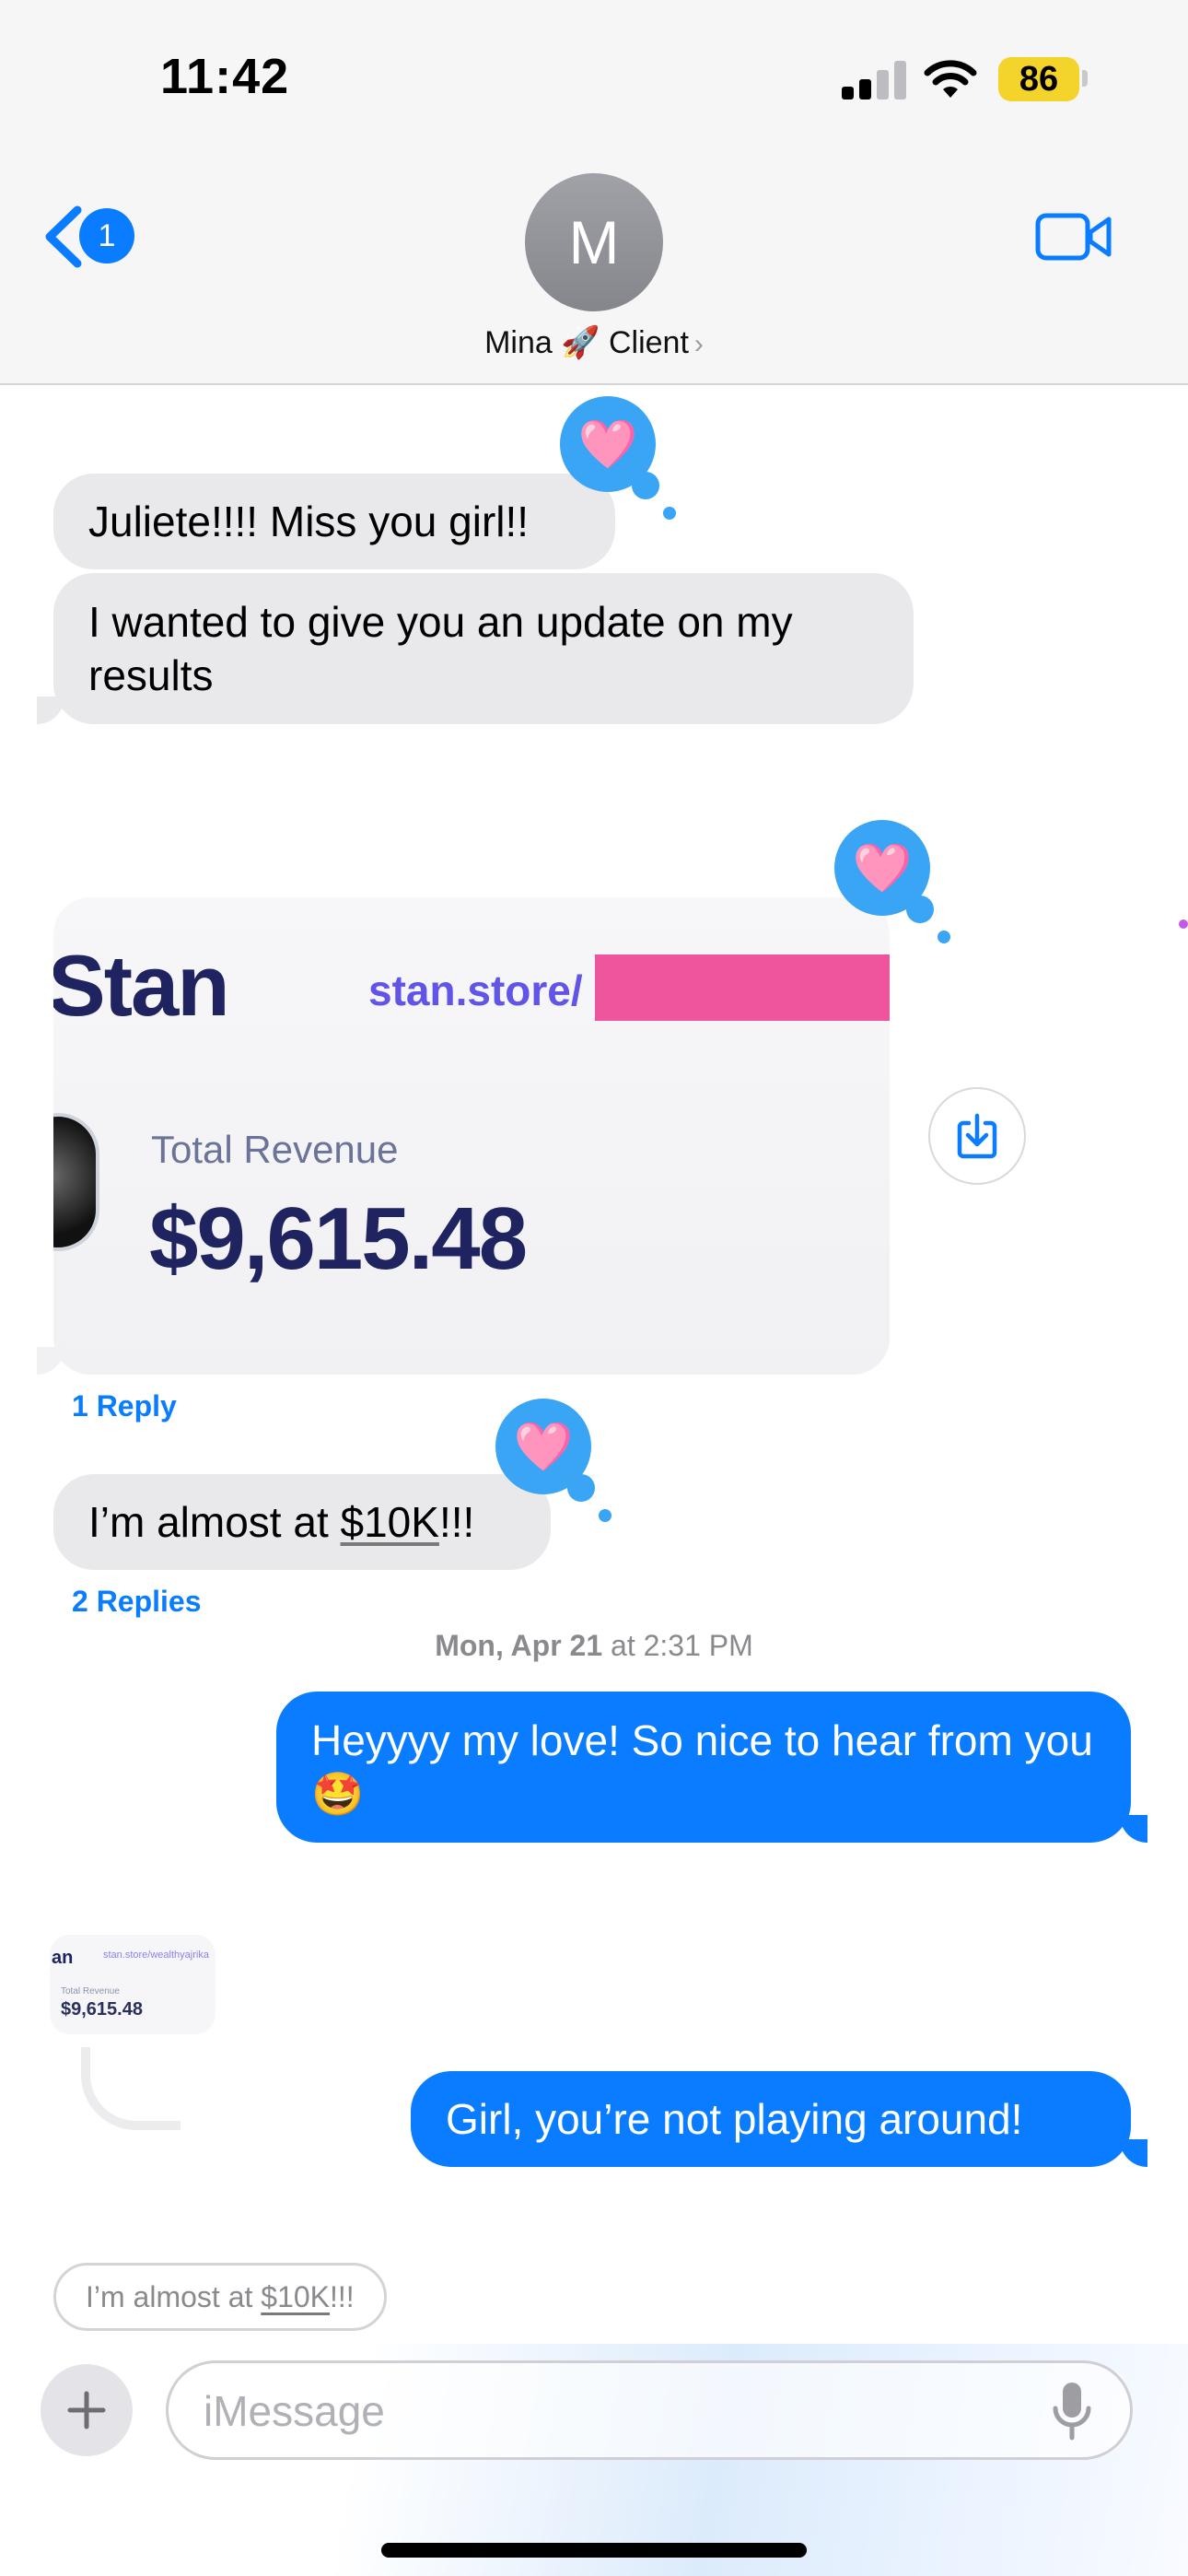 This screenshot has width=1188, height=2576. Describe the element at coordinates (309, 521) in the screenshot. I see `message-text: Juliete!!!! Miss you girl!!` at that location.